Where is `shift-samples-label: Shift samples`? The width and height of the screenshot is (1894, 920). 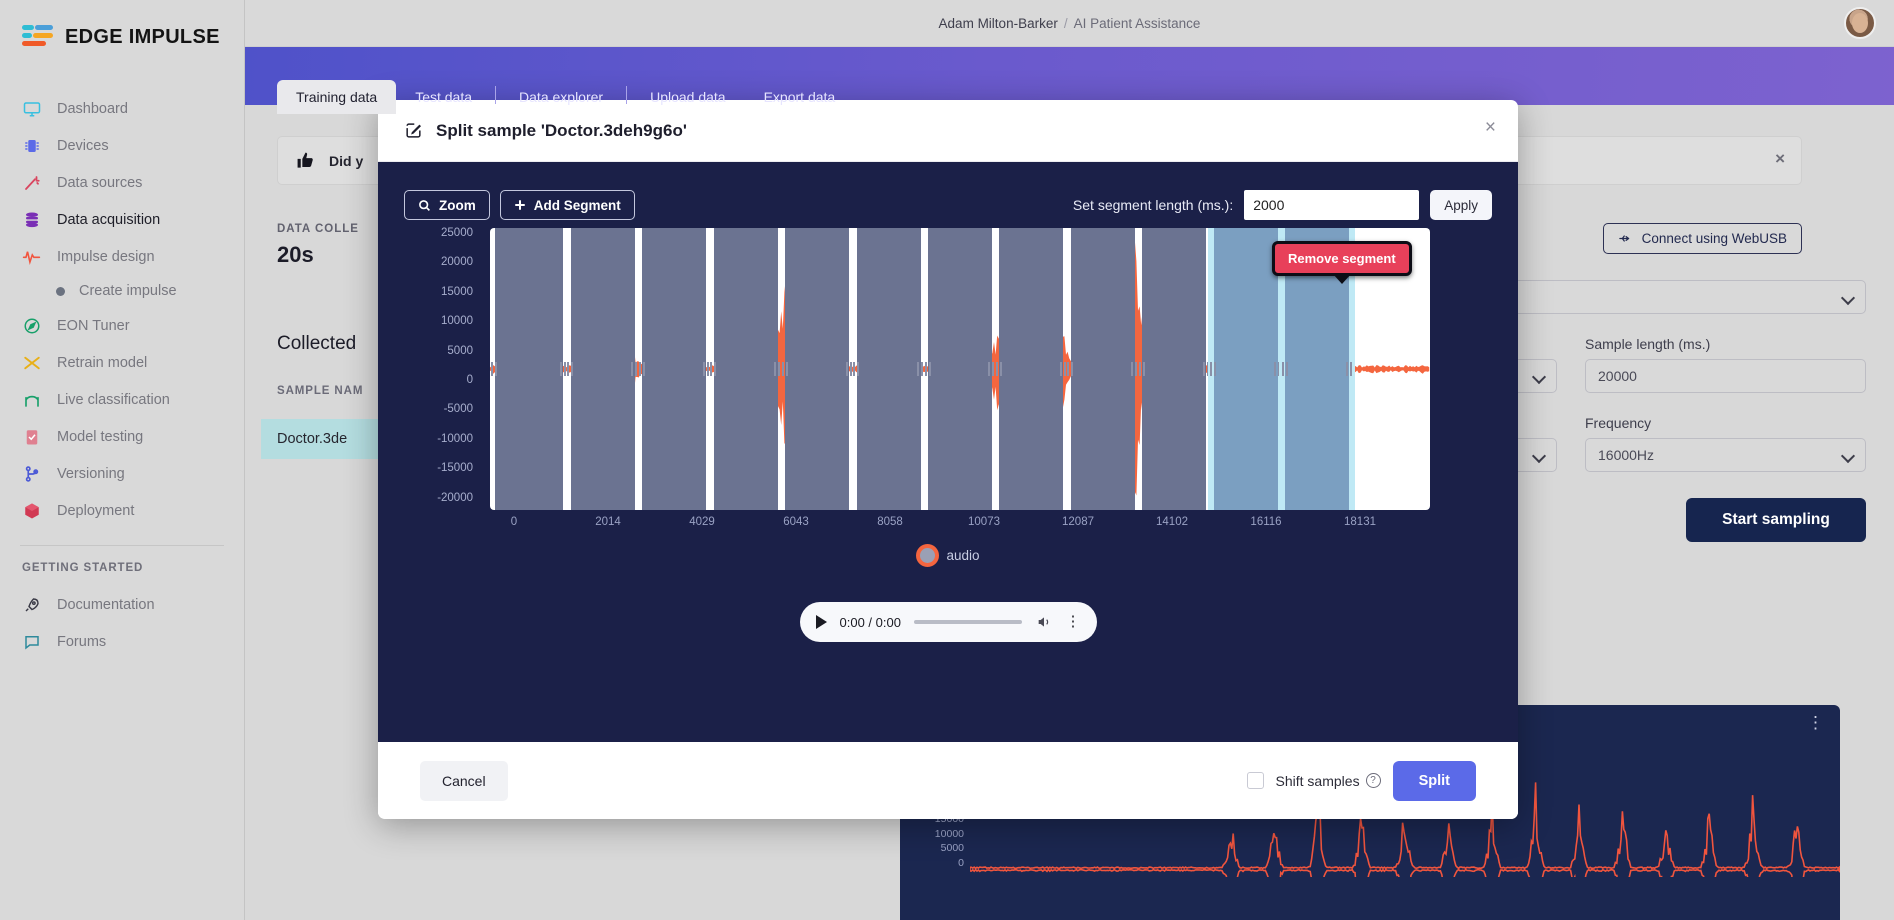 shift-samples-label: Shift samples is located at coordinates (1317, 780).